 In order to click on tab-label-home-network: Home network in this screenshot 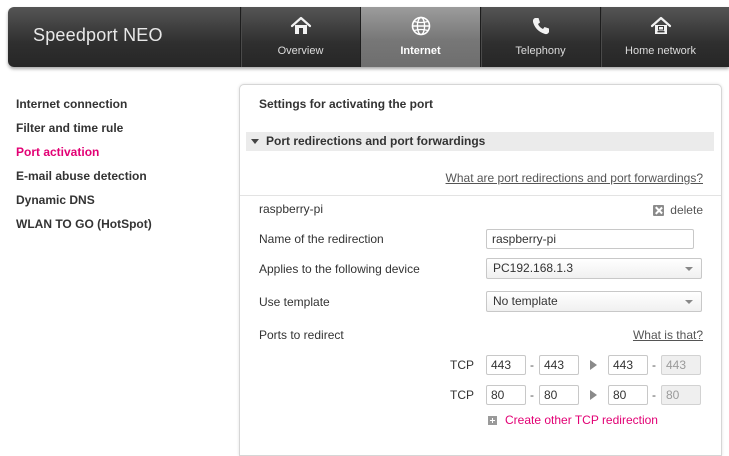, I will do `click(660, 51)`.